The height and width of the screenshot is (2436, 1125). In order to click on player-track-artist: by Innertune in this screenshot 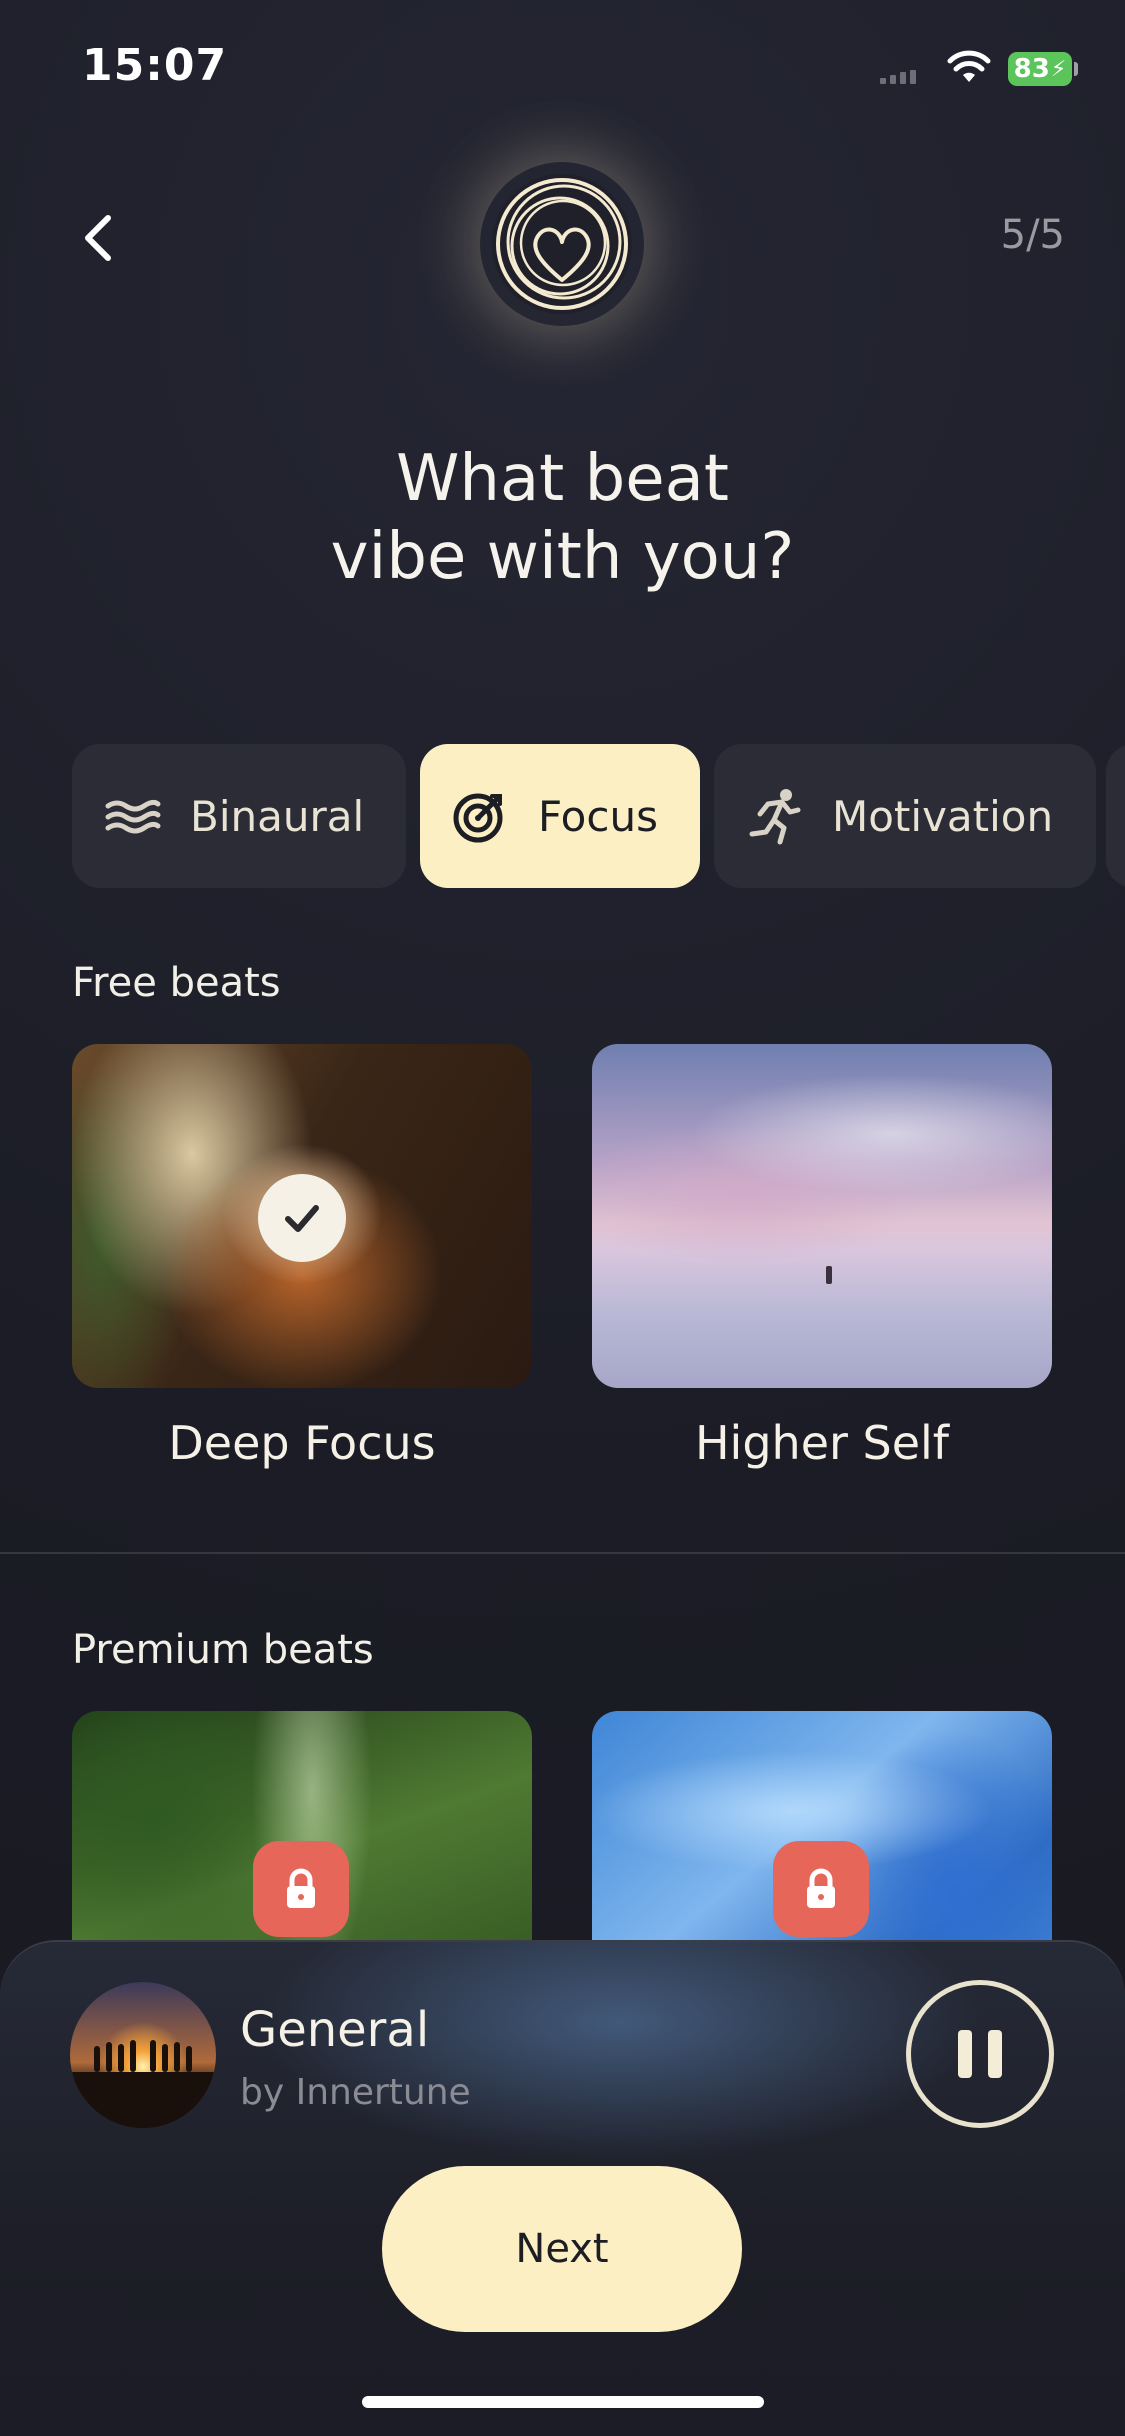, I will do `click(355, 2092)`.